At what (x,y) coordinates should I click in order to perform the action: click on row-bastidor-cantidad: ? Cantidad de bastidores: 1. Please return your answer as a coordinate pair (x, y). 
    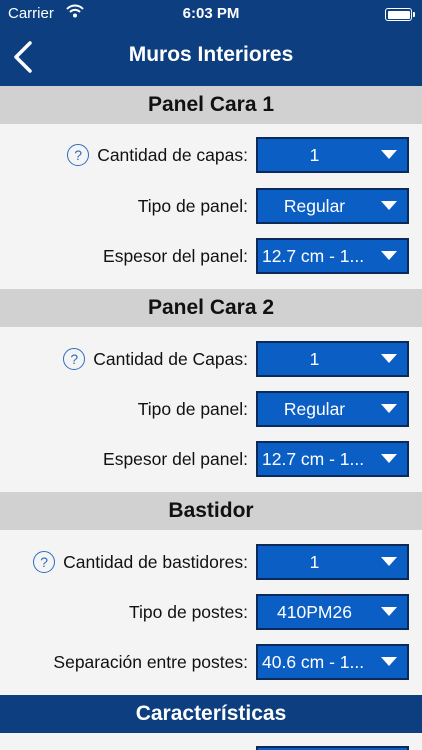
    Looking at the image, I should click on (211, 562).